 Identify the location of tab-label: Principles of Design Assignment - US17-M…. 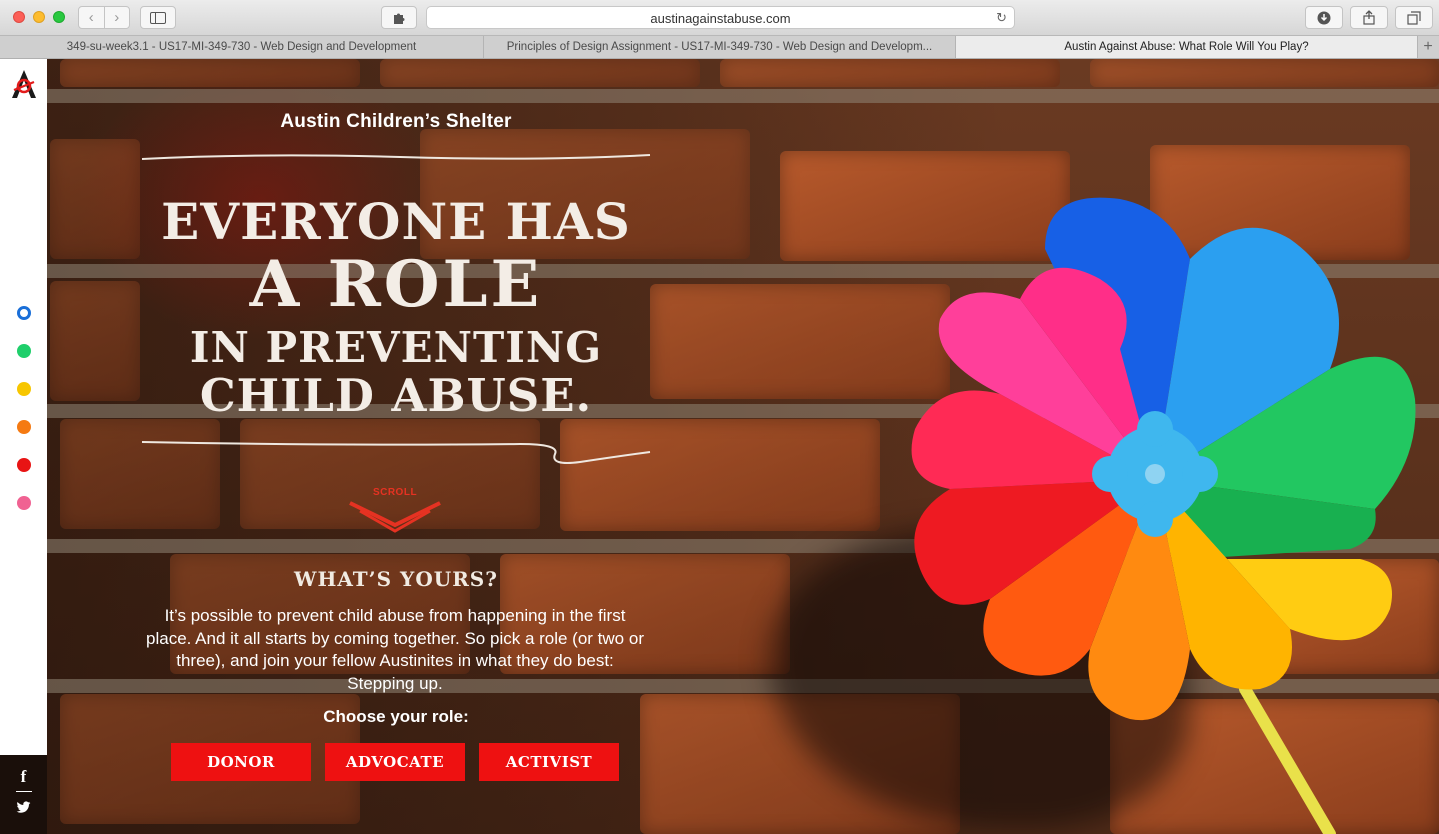
(719, 47).